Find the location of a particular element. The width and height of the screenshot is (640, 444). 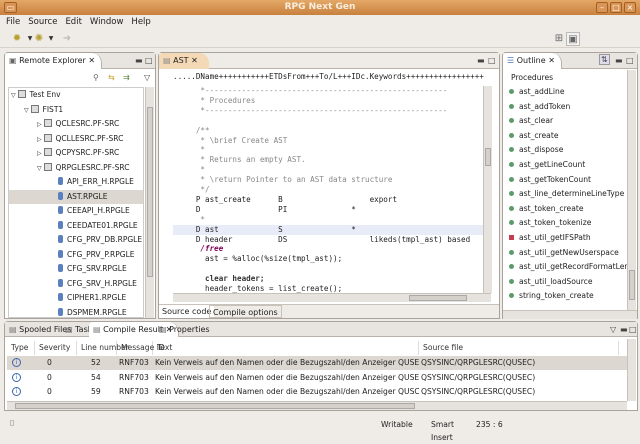

tree-item: CEEDATE01.RPGLE is located at coordinates (76, 226).